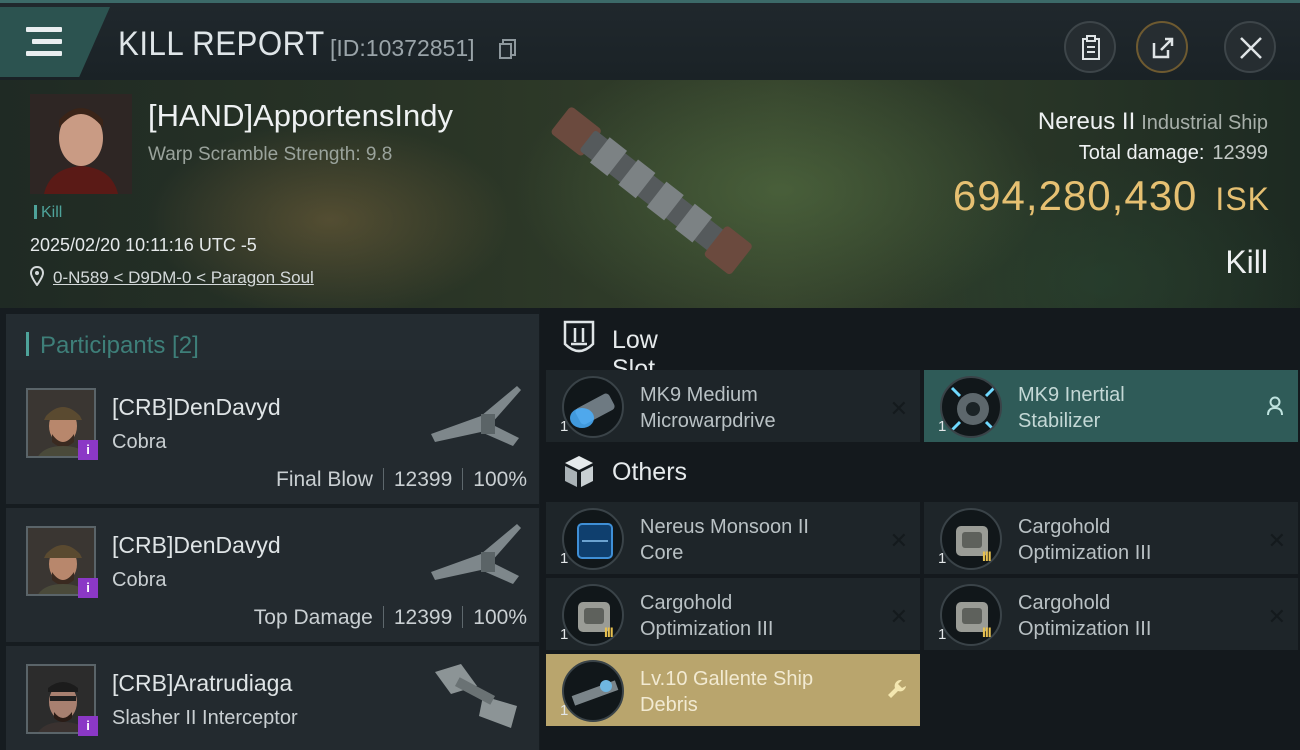  I want to click on item-name: Nereus Monsoon II Core, so click(724, 540).